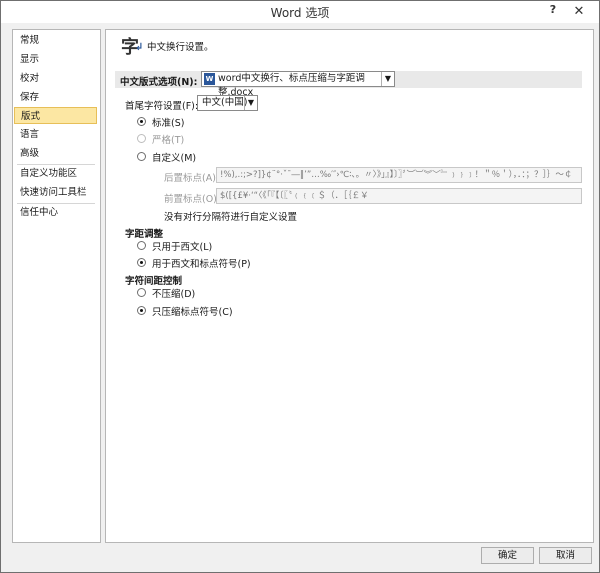 The width and height of the screenshot is (600, 573). What do you see at coordinates (180, 47) in the screenshot?
I see `header-description: 中文换行设置。` at bounding box center [180, 47].